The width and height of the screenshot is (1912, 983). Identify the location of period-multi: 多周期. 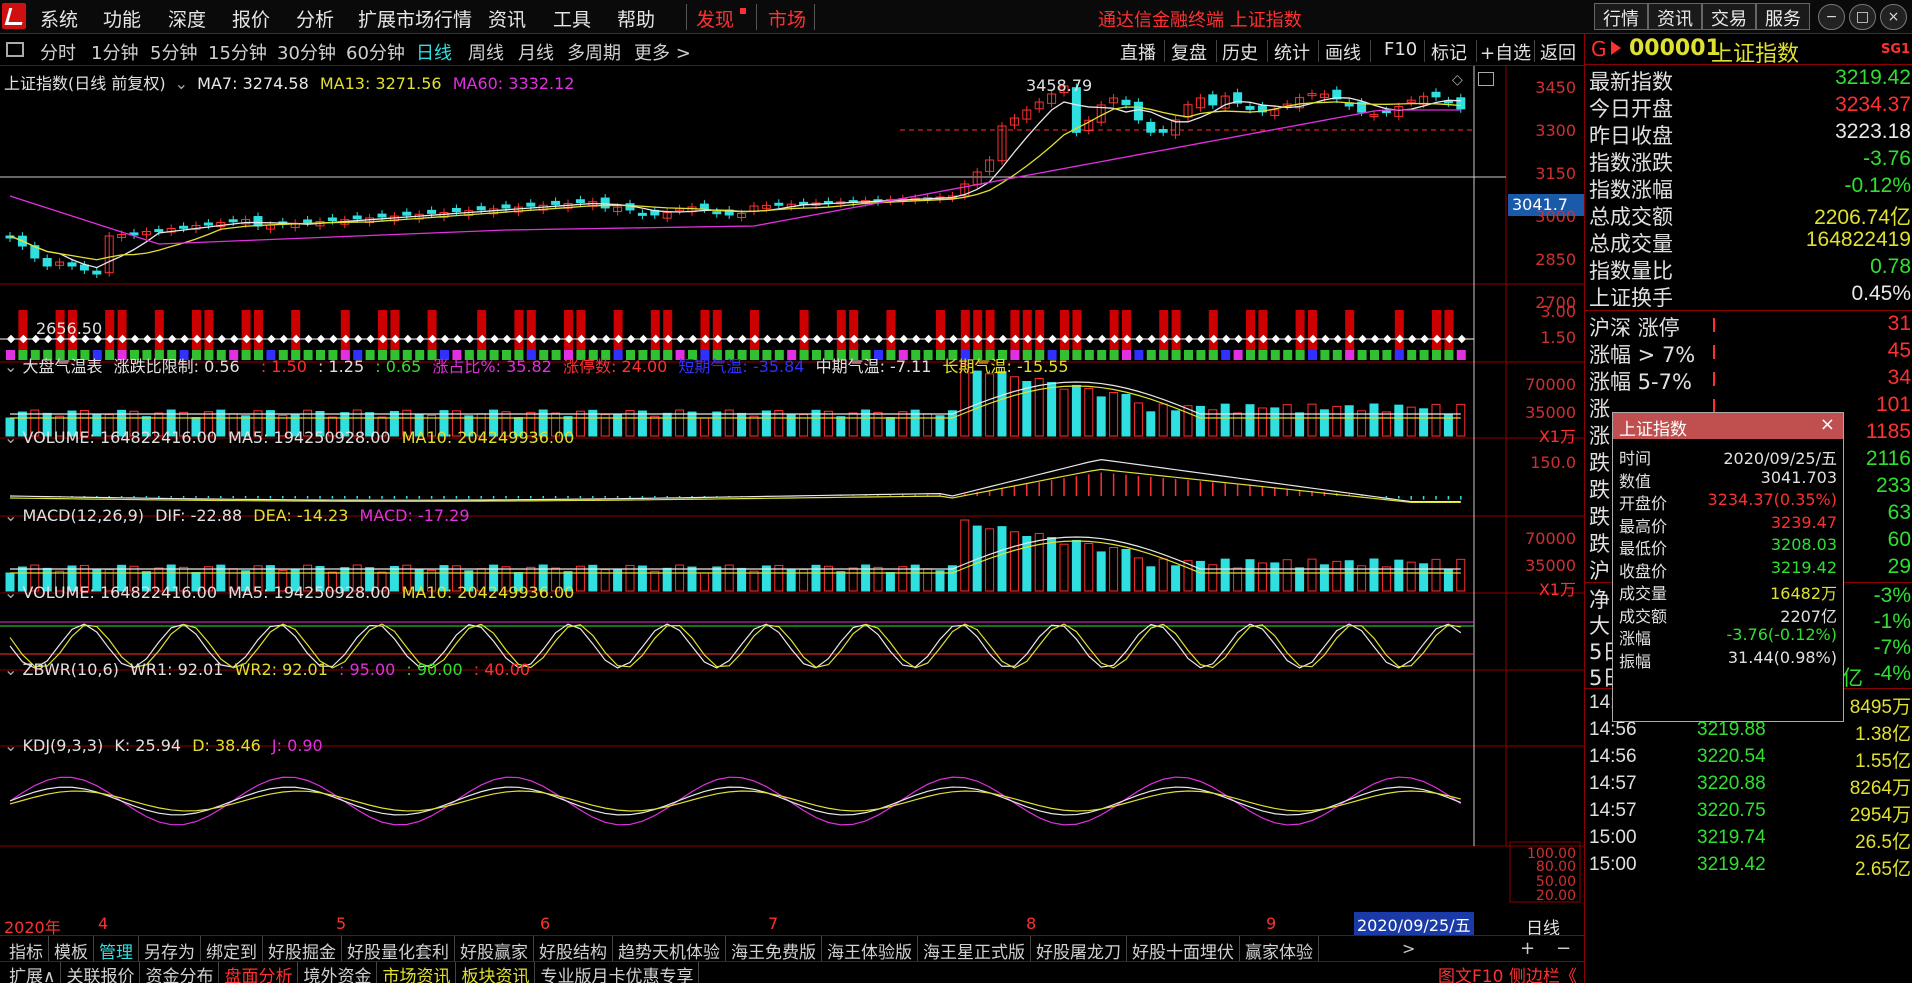
(594, 52).